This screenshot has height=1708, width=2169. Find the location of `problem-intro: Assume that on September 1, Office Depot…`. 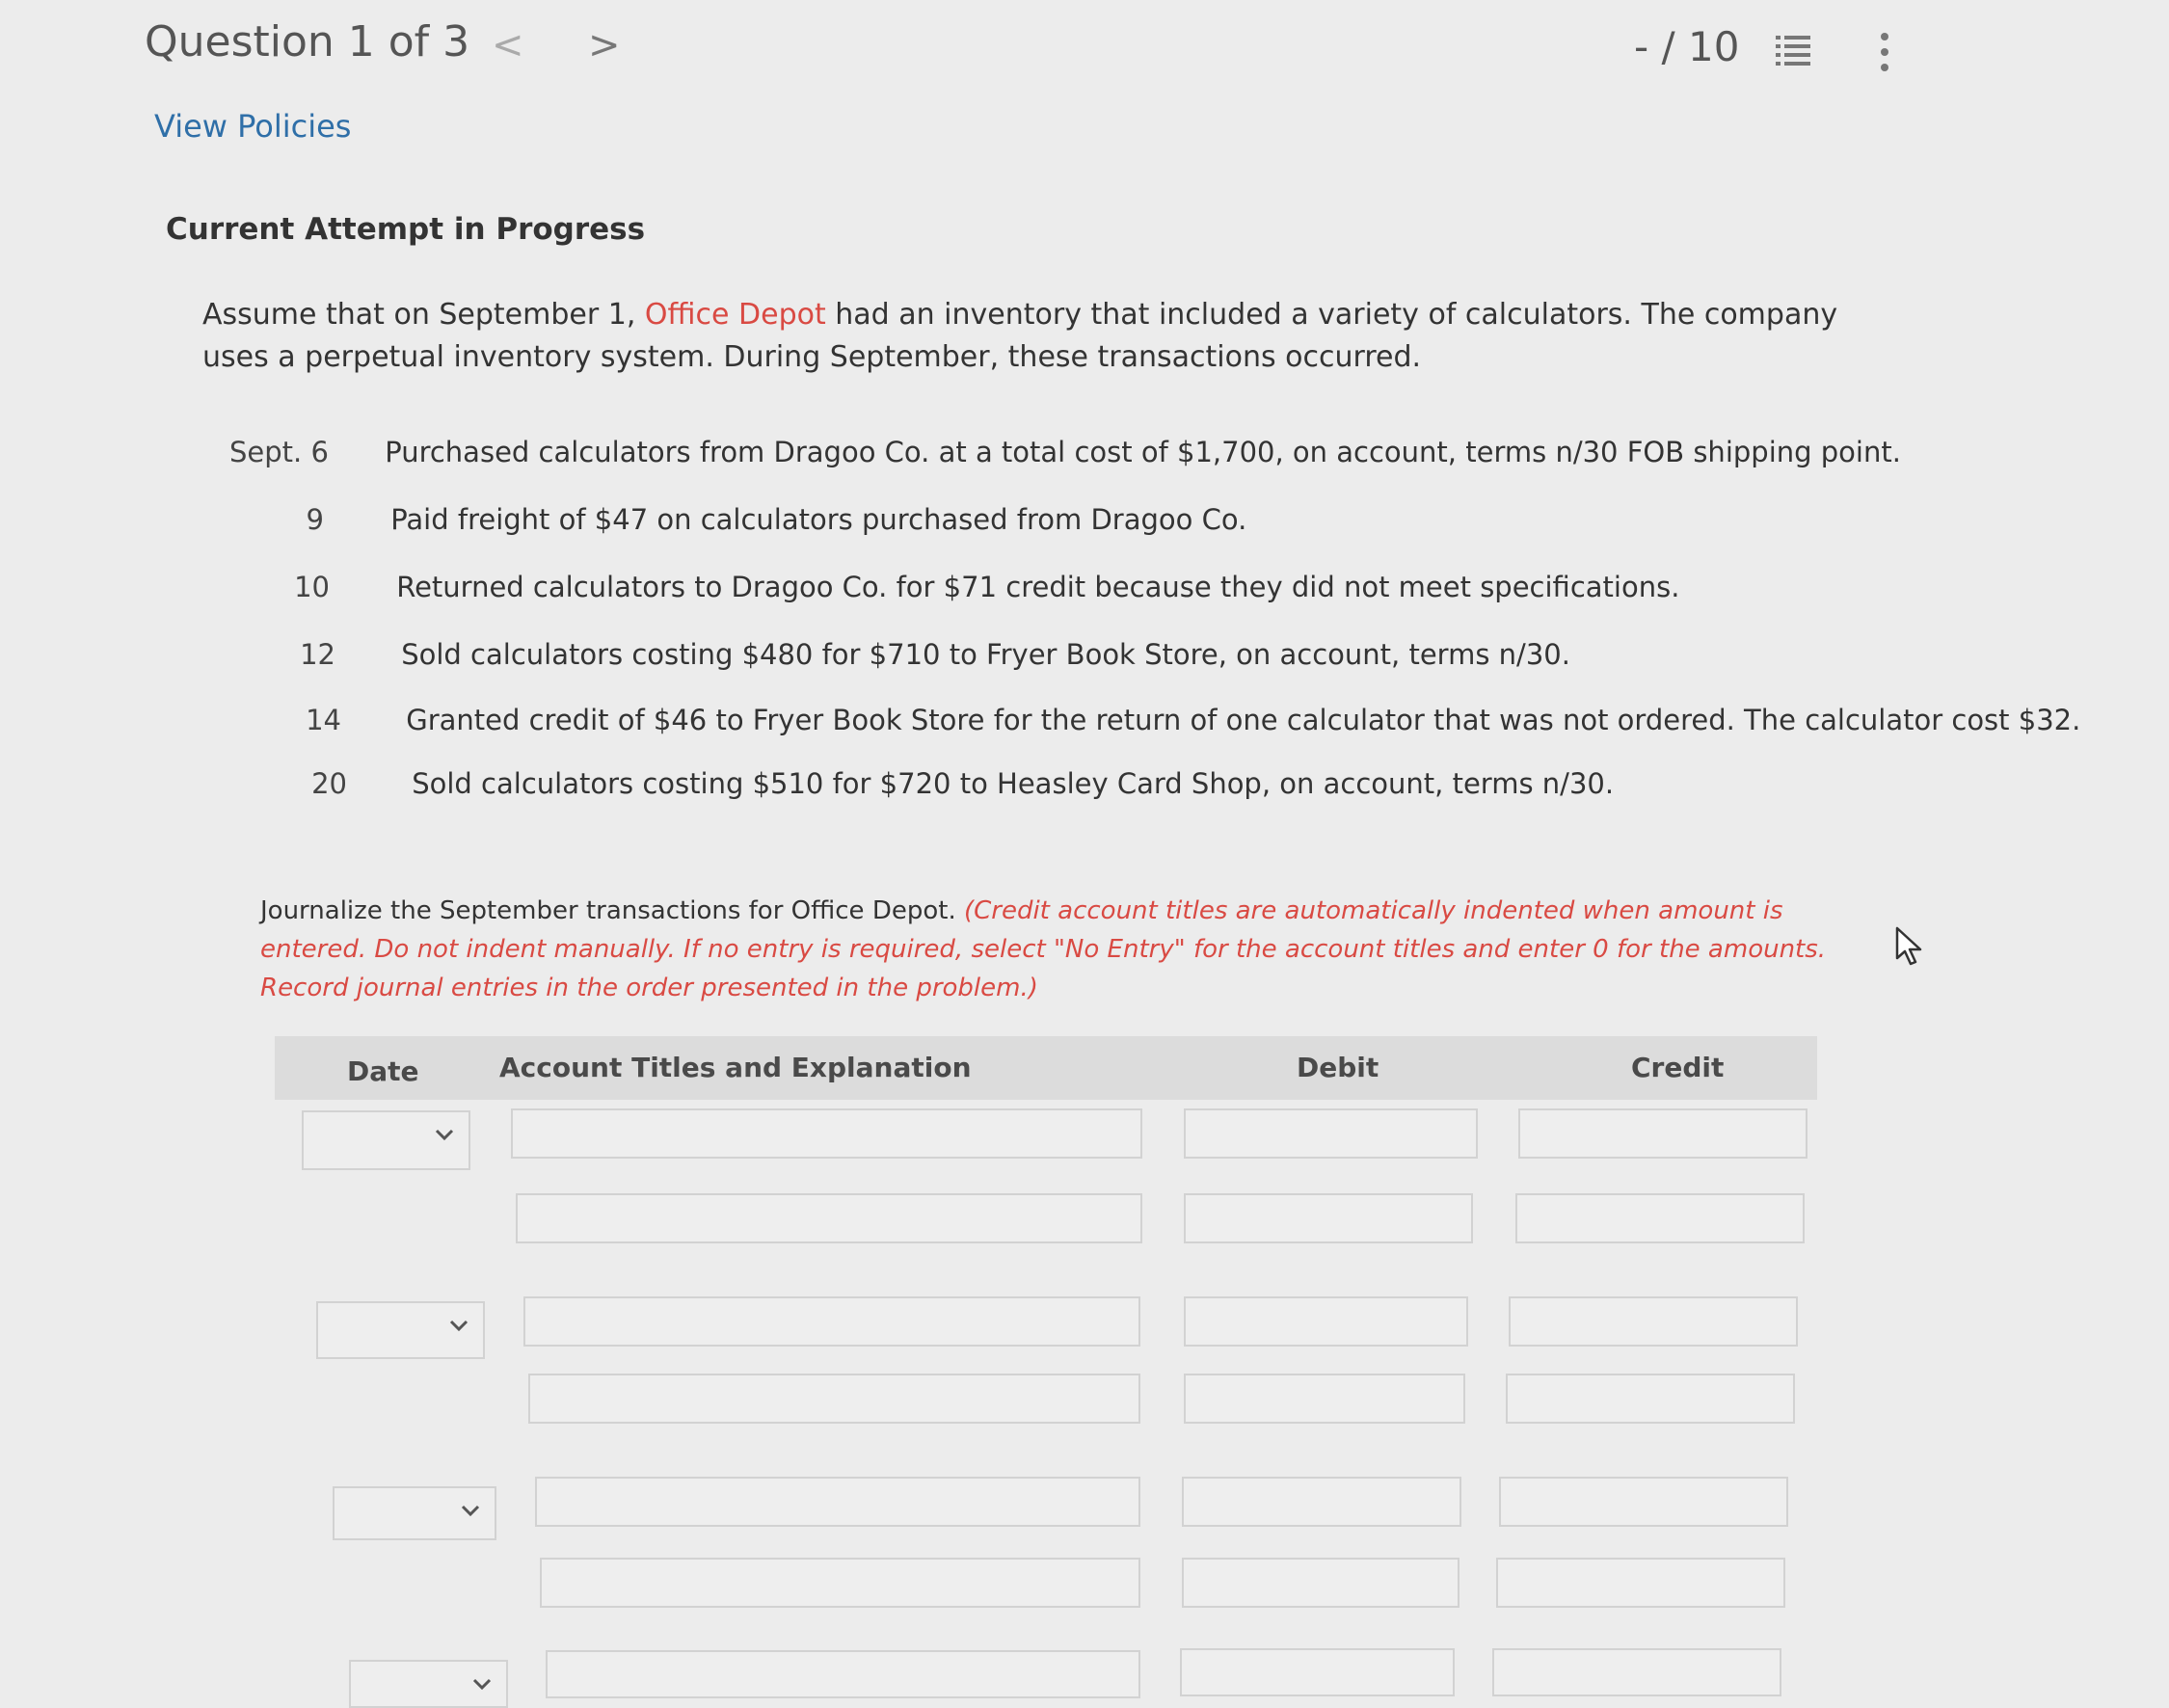

problem-intro: Assume that on September 1, Office Depot… is located at coordinates (1022, 336).